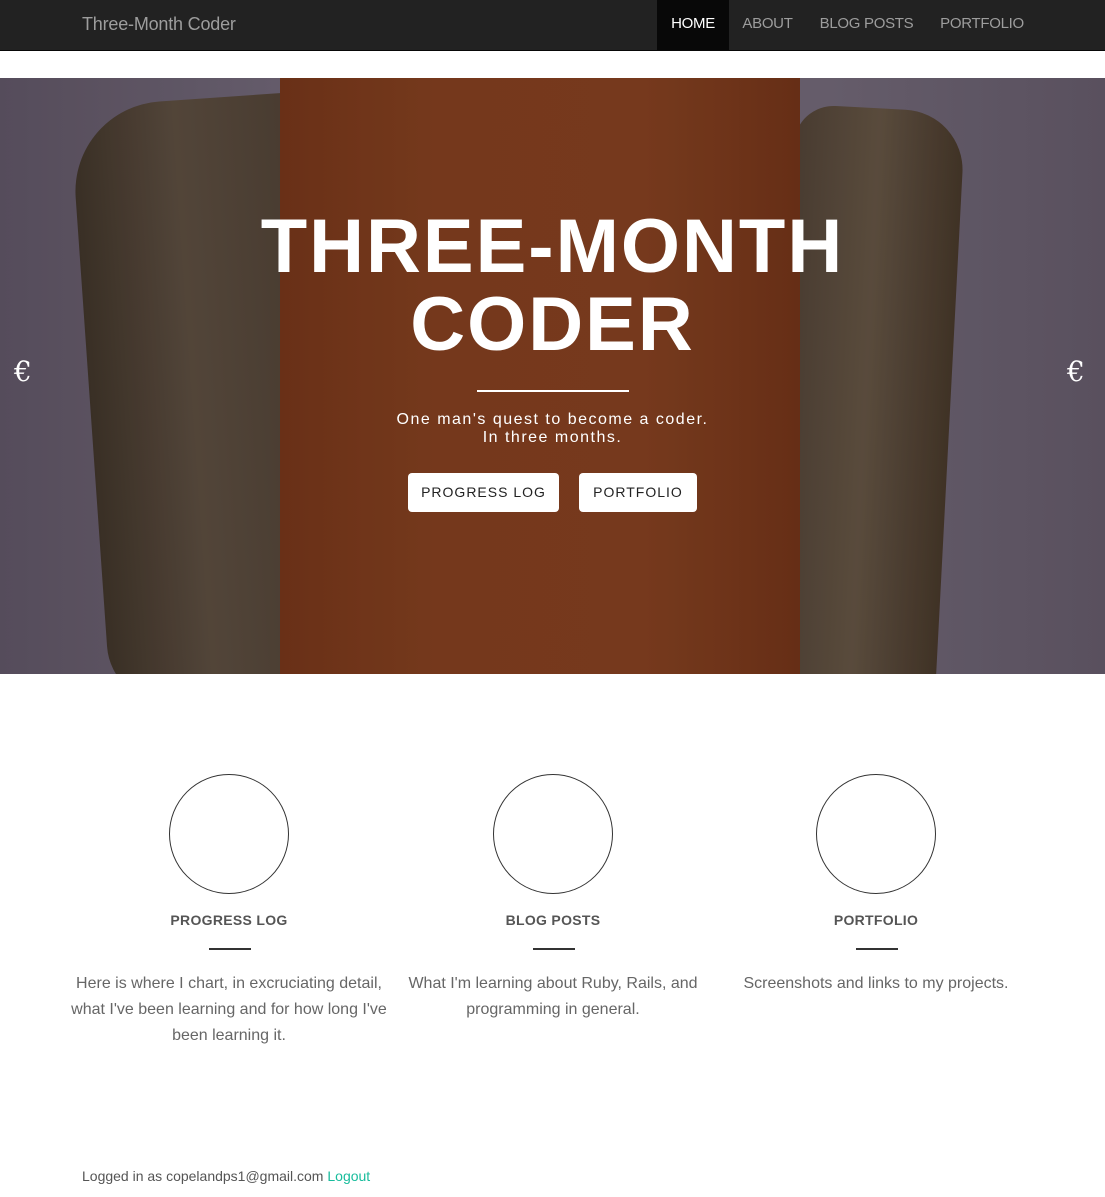  I want to click on nav-item-home: HOME, so click(693, 25).